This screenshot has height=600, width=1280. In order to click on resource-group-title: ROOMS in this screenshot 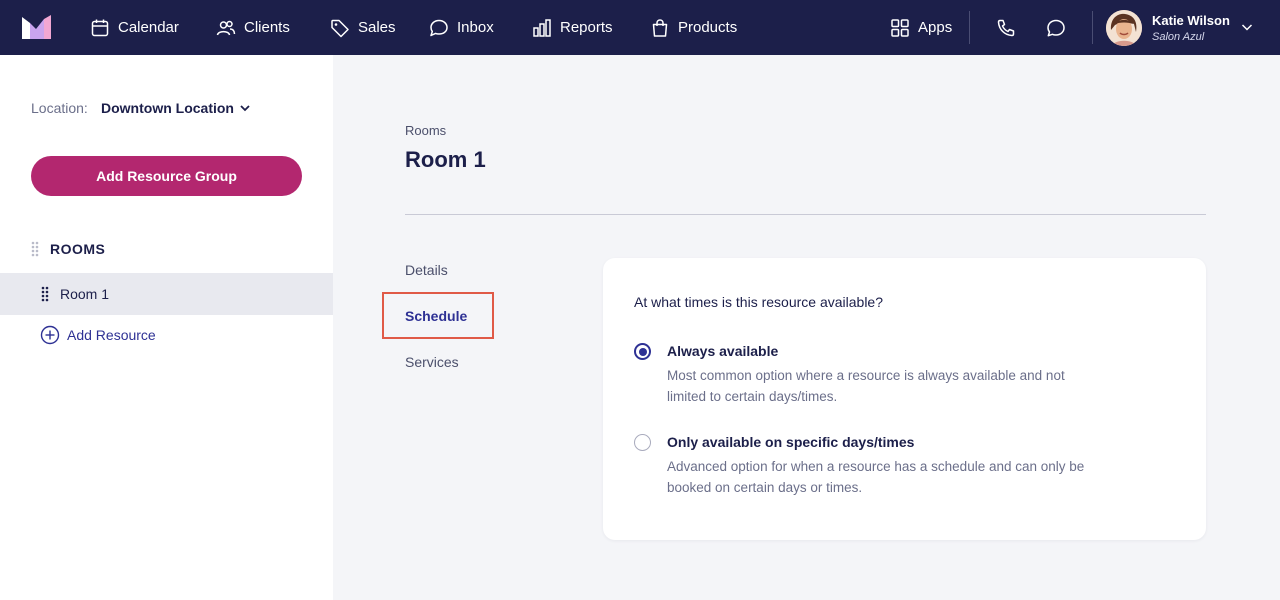, I will do `click(78, 249)`.